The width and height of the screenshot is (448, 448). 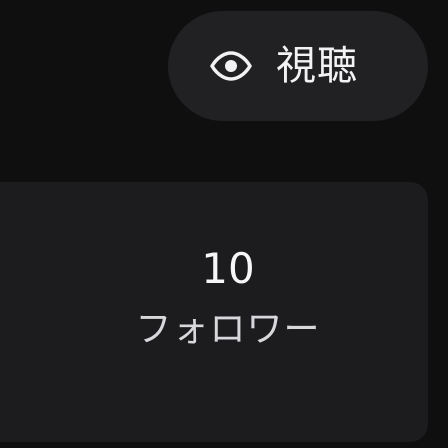 What do you see at coordinates (231, 66) in the screenshot?
I see `eye-icon` at bounding box center [231, 66].